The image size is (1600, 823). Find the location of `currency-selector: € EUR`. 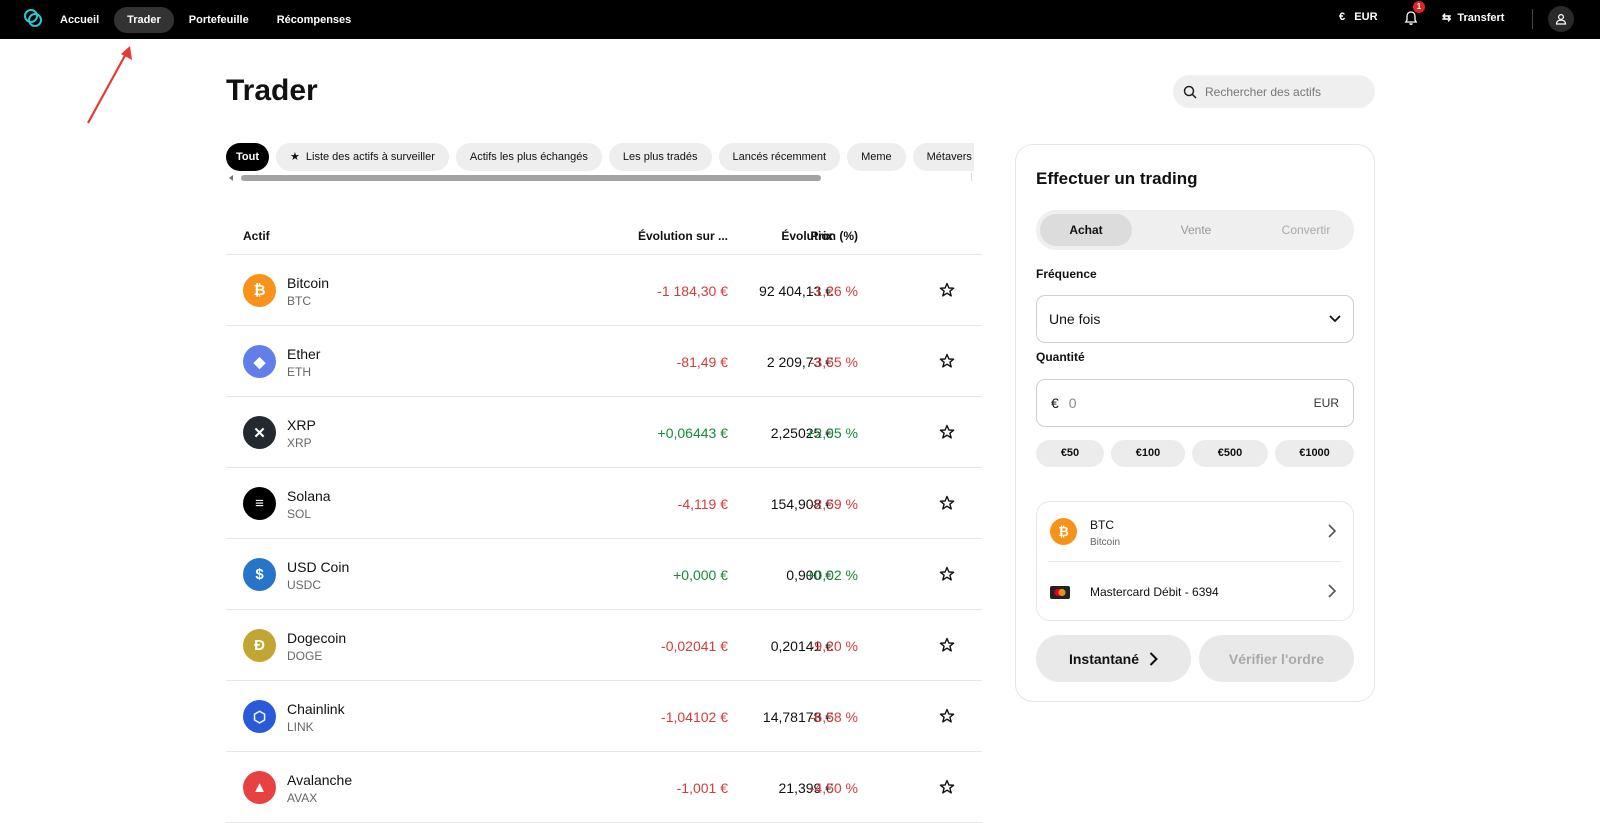

currency-selector: € EUR is located at coordinates (1358, 17).